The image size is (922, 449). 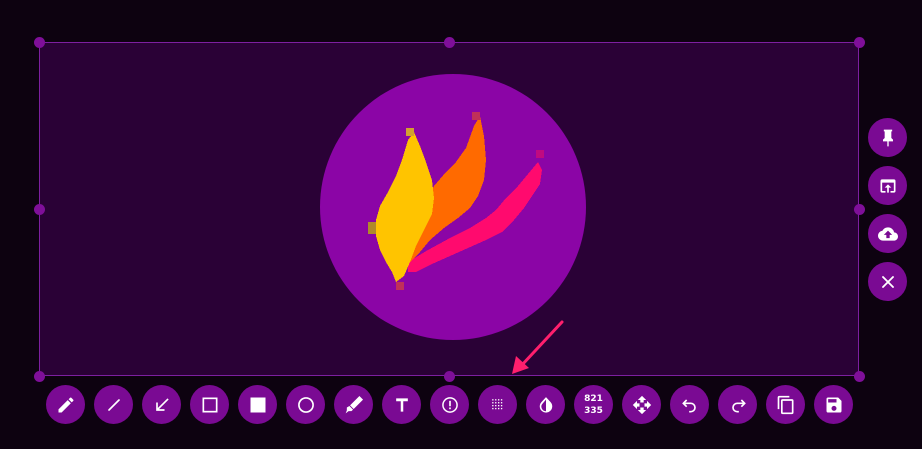 I want to click on arrow-icon, so click(x=162, y=404).